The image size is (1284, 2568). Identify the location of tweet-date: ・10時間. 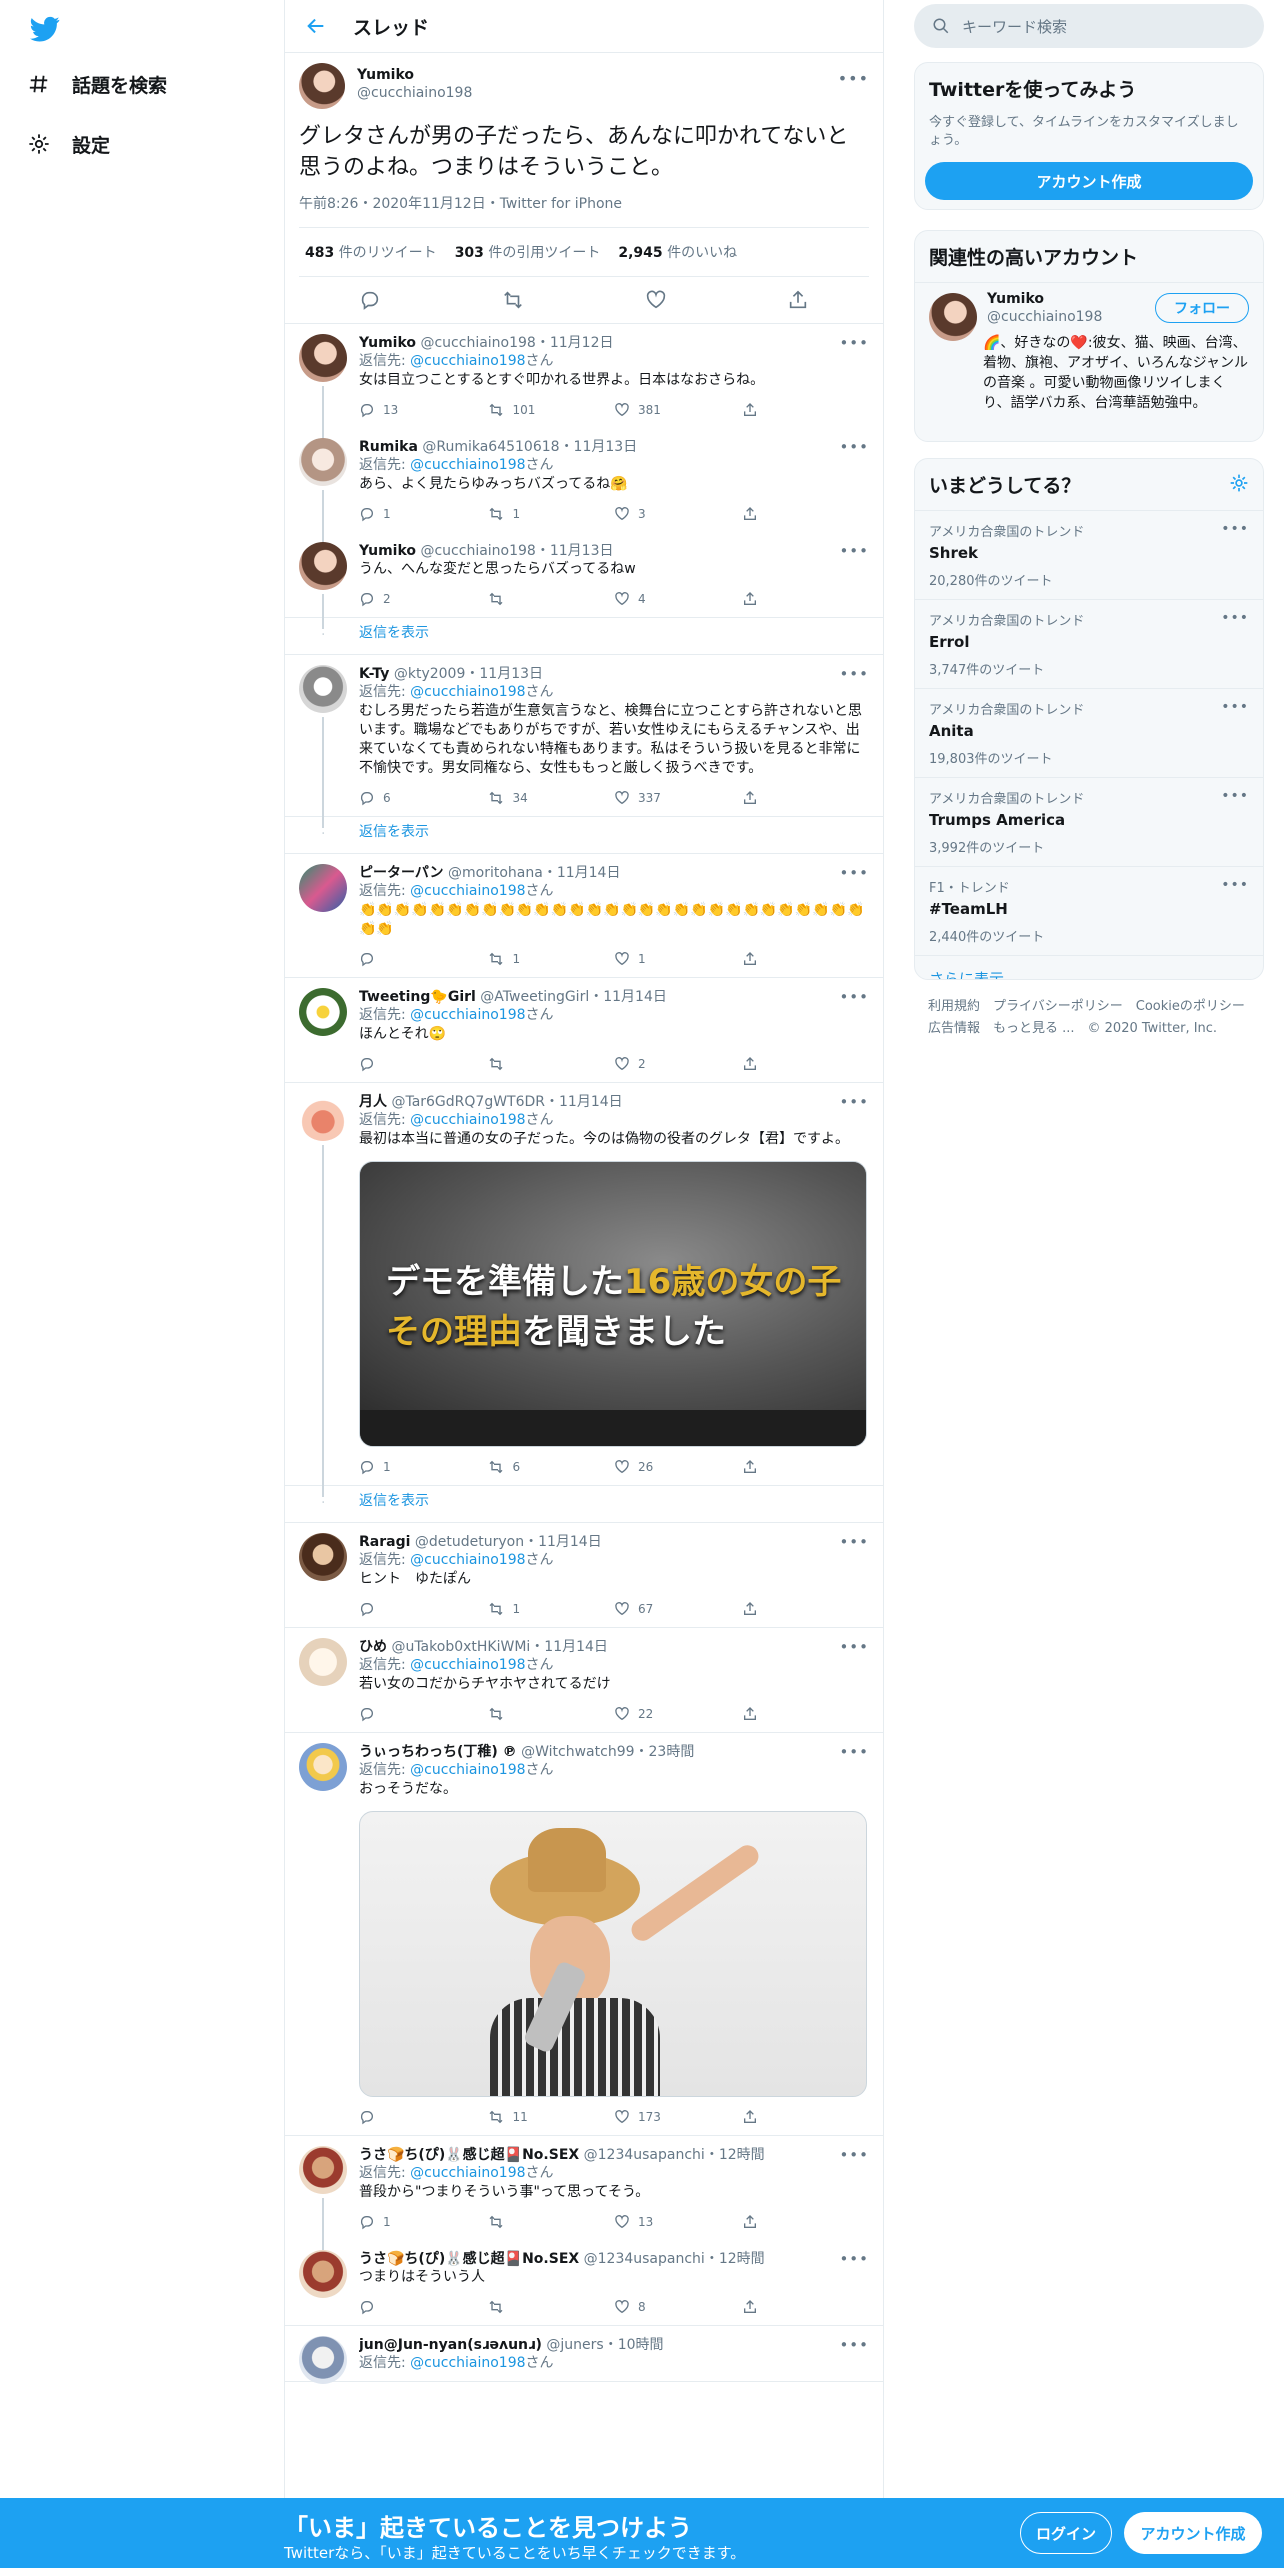
(634, 2345).